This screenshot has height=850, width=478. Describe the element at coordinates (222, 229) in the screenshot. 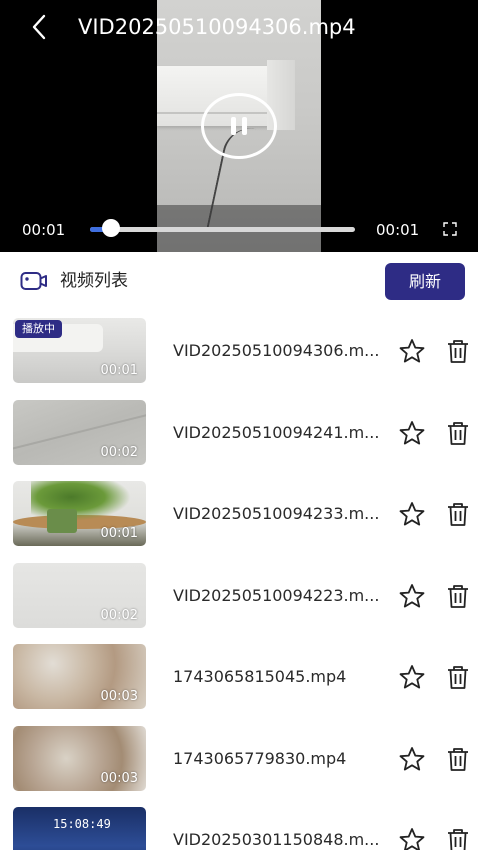

I see `seek-bar` at that location.